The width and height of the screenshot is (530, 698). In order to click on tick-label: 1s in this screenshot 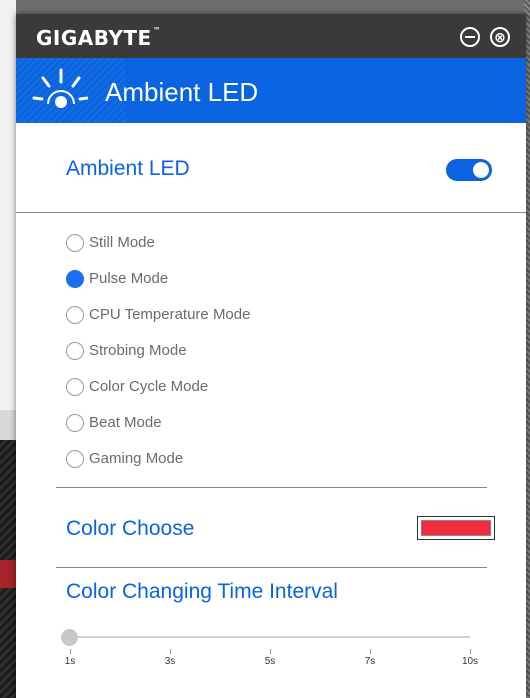, I will do `click(70, 661)`.